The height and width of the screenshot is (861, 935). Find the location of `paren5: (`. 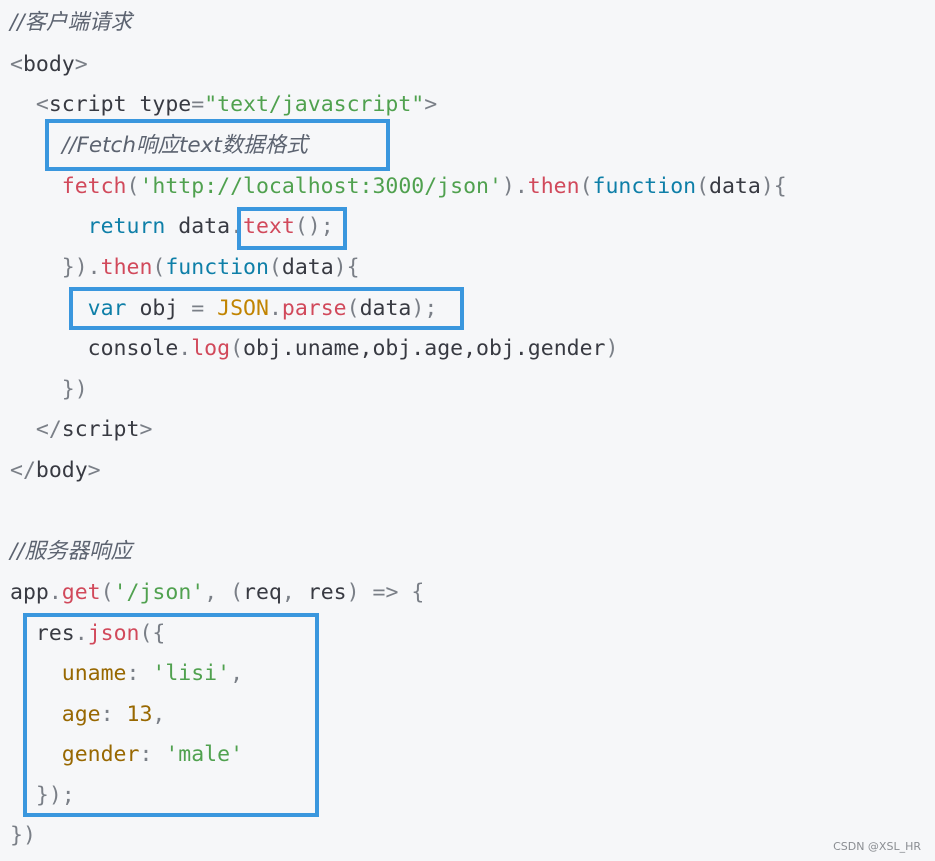

paren5: ( is located at coordinates (159, 267).